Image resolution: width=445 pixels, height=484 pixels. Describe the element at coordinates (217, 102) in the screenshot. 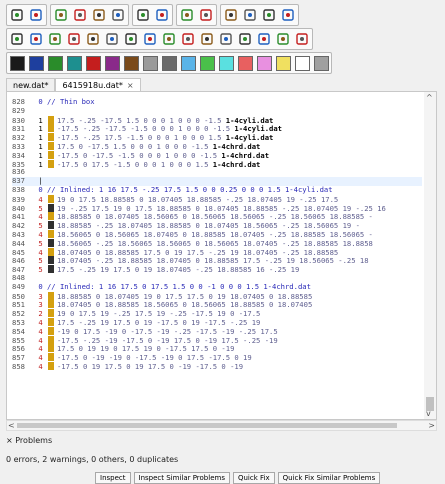

I see `code-line: 828 0 // Thin box` at that location.